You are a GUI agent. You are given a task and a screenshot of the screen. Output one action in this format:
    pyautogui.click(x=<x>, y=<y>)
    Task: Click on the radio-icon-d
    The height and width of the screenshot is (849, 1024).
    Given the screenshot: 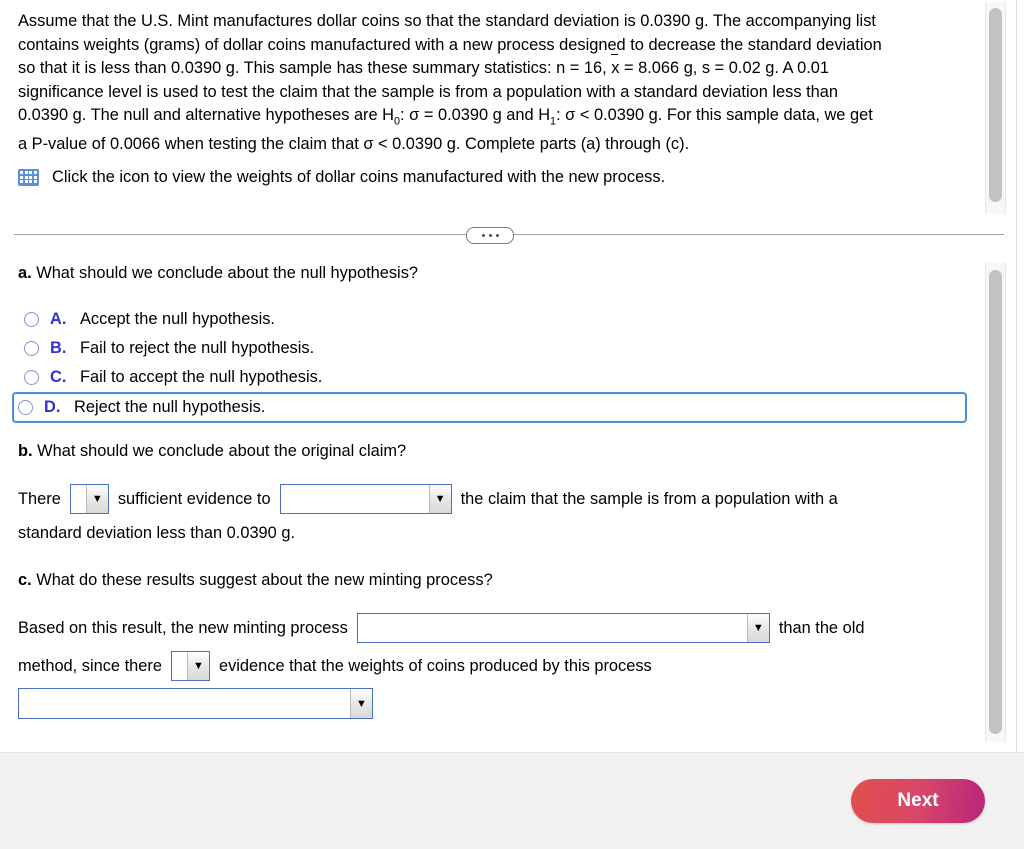 What is the action you would take?
    pyautogui.click(x=25, y=407)
    